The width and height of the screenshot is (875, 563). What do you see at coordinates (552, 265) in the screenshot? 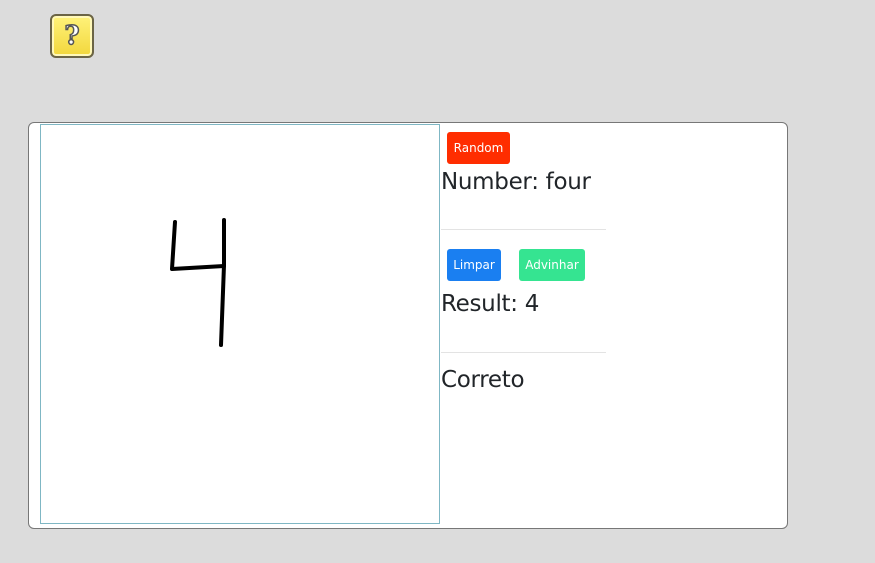
I see `advinhar-button: Advinhar` at bounding box center [552, 265].